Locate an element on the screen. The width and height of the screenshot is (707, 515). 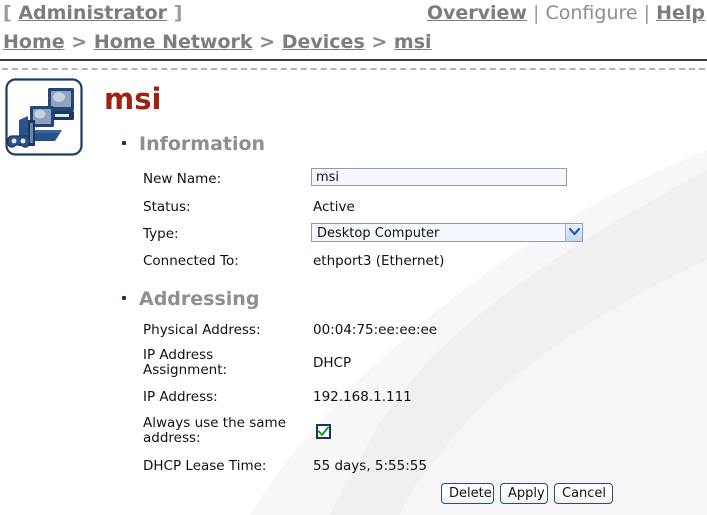
label-connected-to: Connected To: is located at coordinates (191, 261).